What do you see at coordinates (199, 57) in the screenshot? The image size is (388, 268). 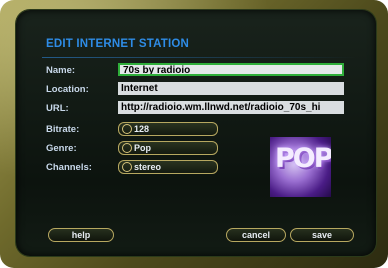 I see `title-divider` at bounding box center [199, 57].